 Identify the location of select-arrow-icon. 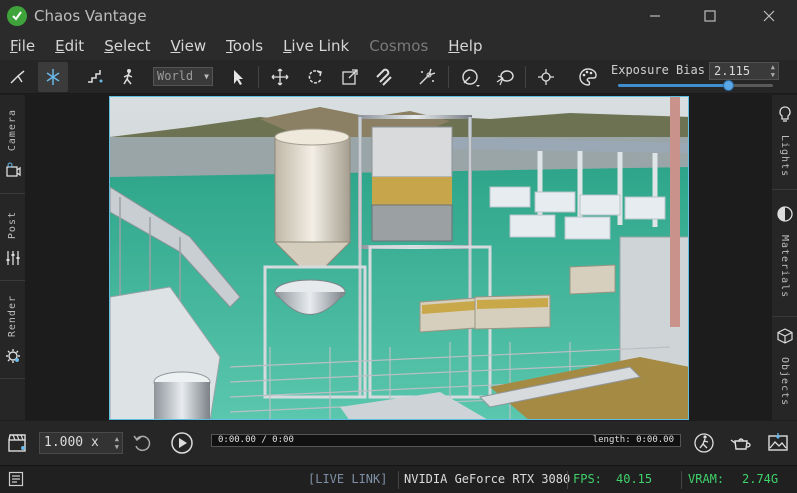
(238, 77).